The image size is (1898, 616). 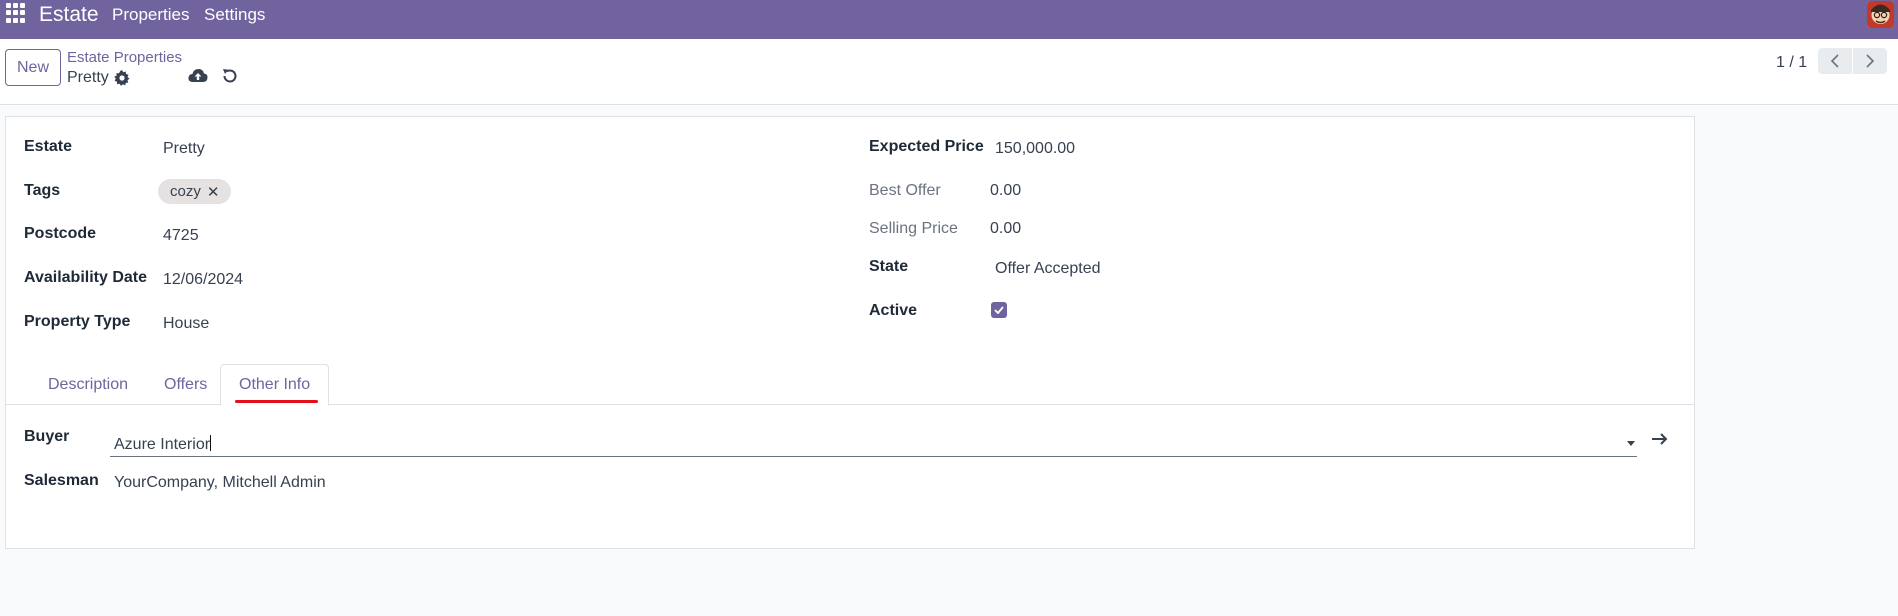 What do you see at coordinates (122, 78) in the screenshot?
I see `gear-icon` at bounding box center [122, 78].